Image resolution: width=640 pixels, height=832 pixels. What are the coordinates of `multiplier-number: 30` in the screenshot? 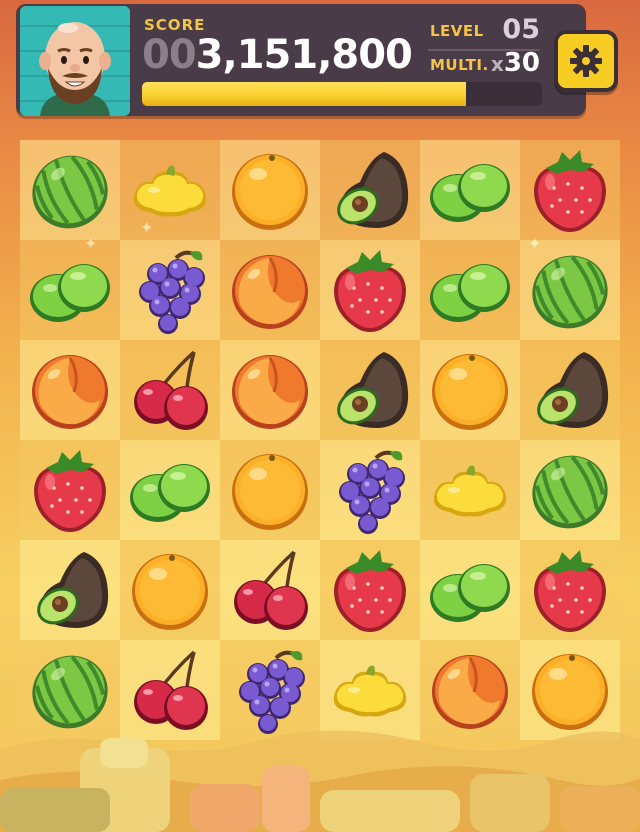 It's located at (521, 63).